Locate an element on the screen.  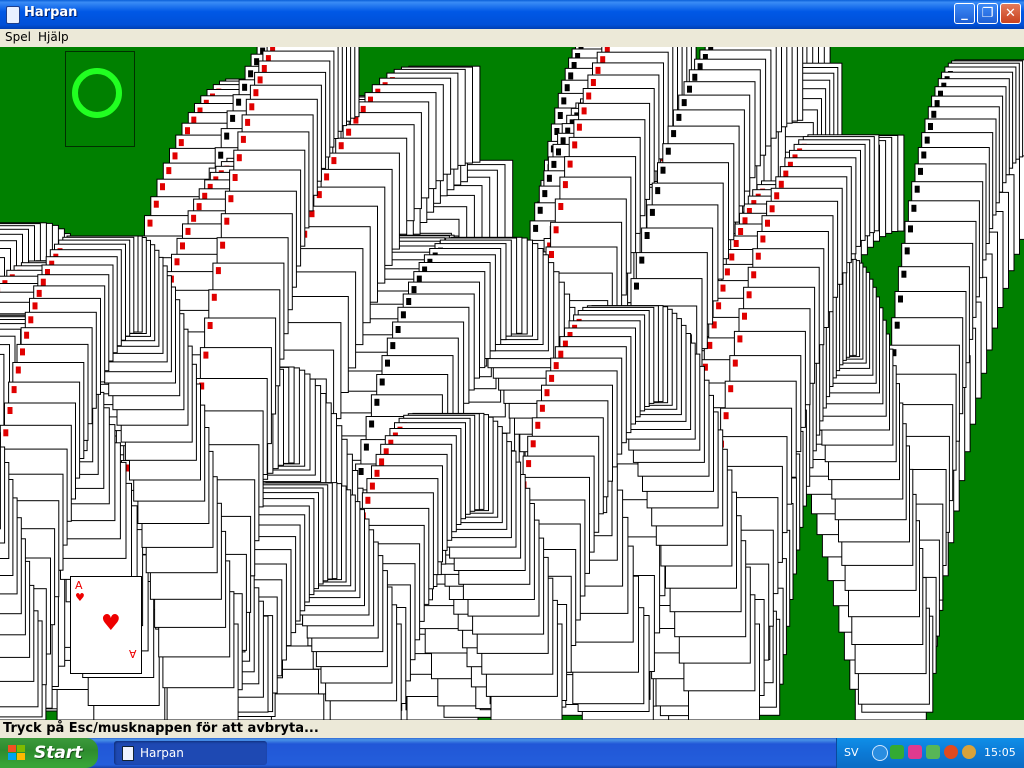
network-icon is located at coordinates (880, 753).